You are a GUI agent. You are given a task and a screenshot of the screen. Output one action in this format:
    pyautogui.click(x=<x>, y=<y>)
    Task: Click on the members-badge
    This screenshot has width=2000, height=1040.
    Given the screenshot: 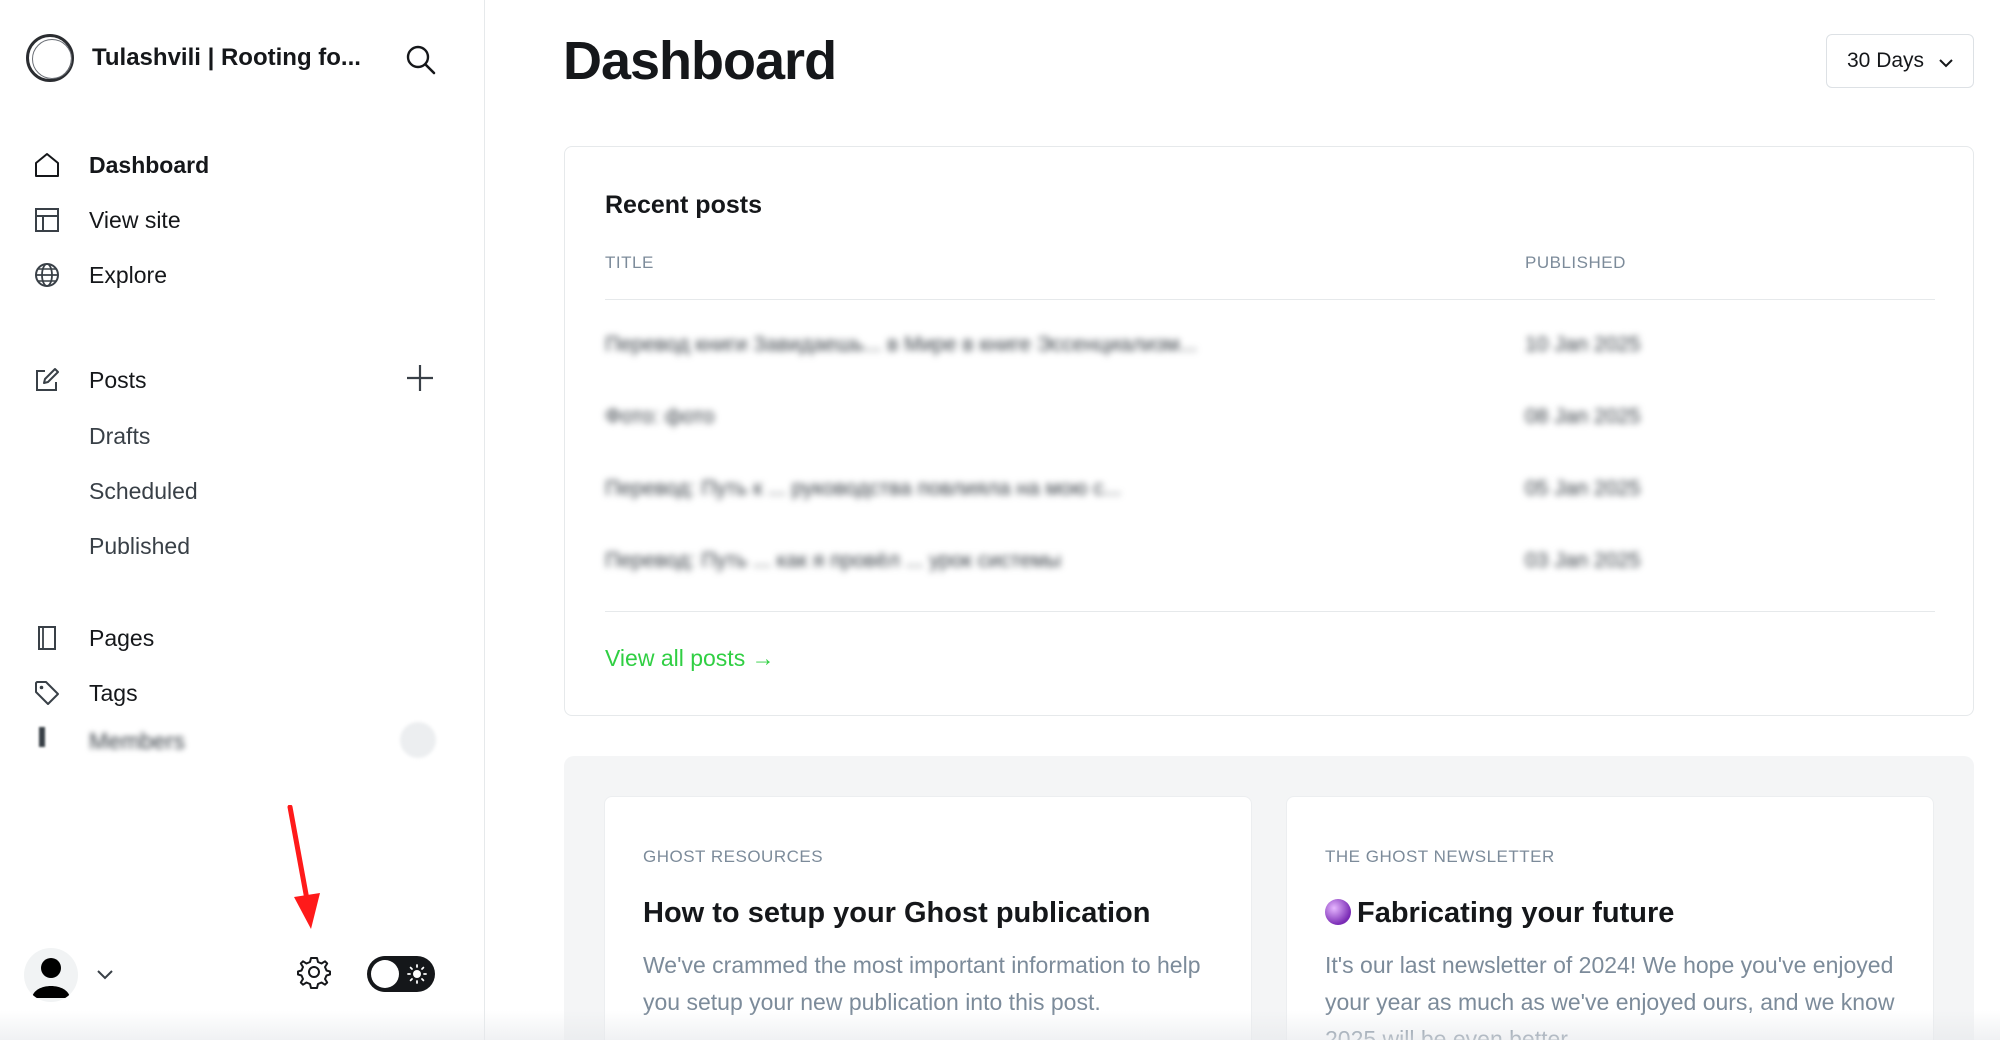 What is the action you would take?
    pyautogui.click(x=418, y=740)
    